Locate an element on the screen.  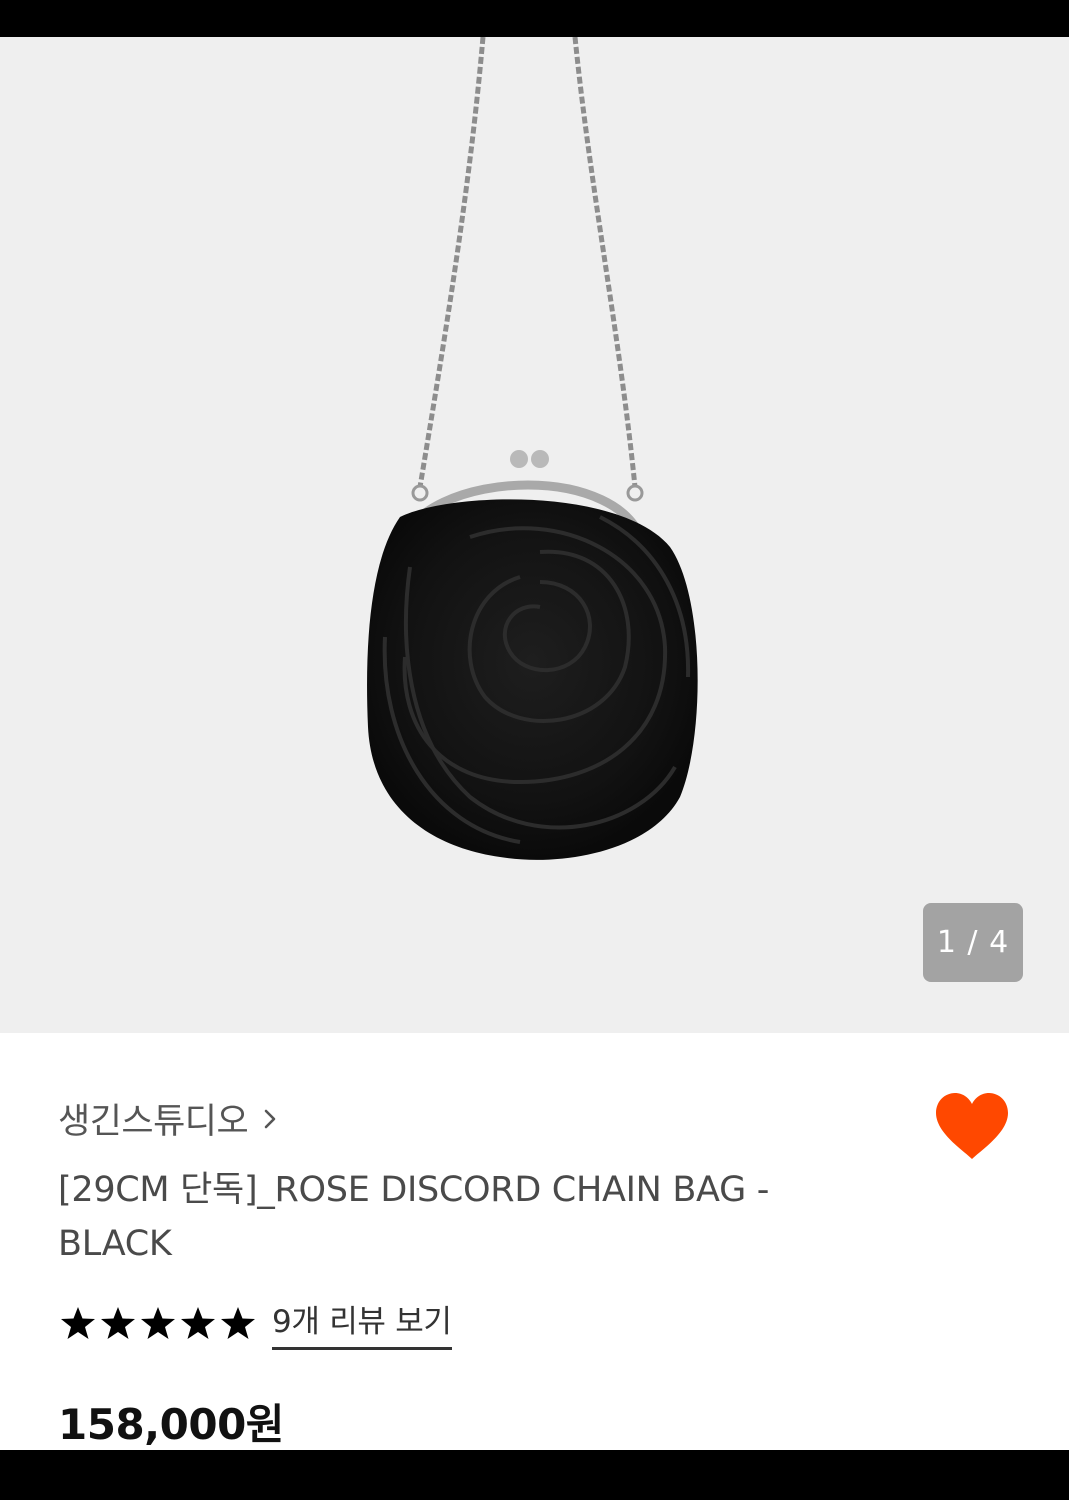
bottom-bar is located at coordinates (534, 1475).